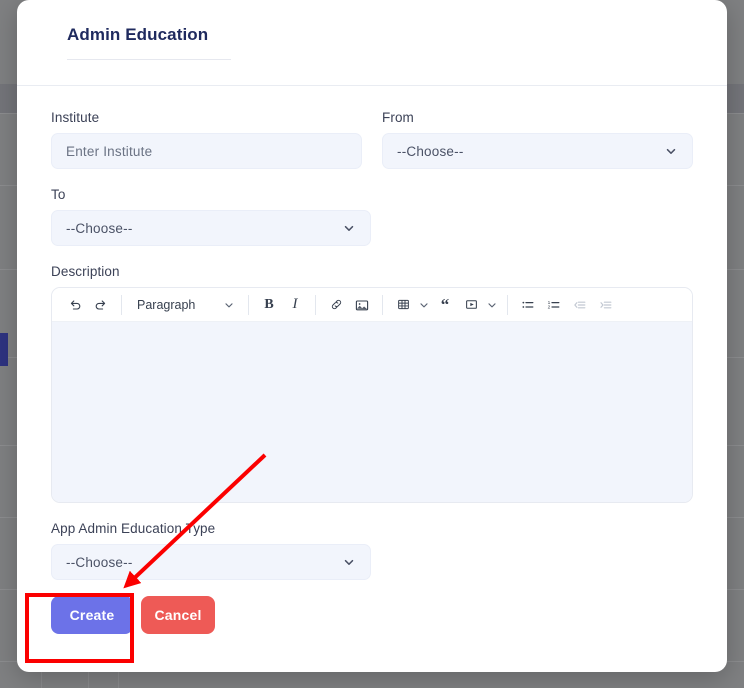 This screenshot has height=688, width=744. What do you see at coordinates (471, 305) in the screenshot?
I see `media-icon` at bounding box center [471, 305].